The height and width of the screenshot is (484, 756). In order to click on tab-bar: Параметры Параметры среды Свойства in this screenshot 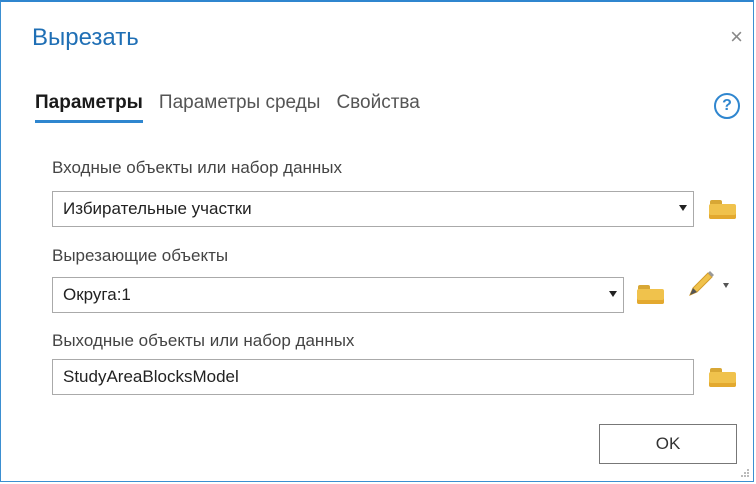, I will do `click(227, 107)`.